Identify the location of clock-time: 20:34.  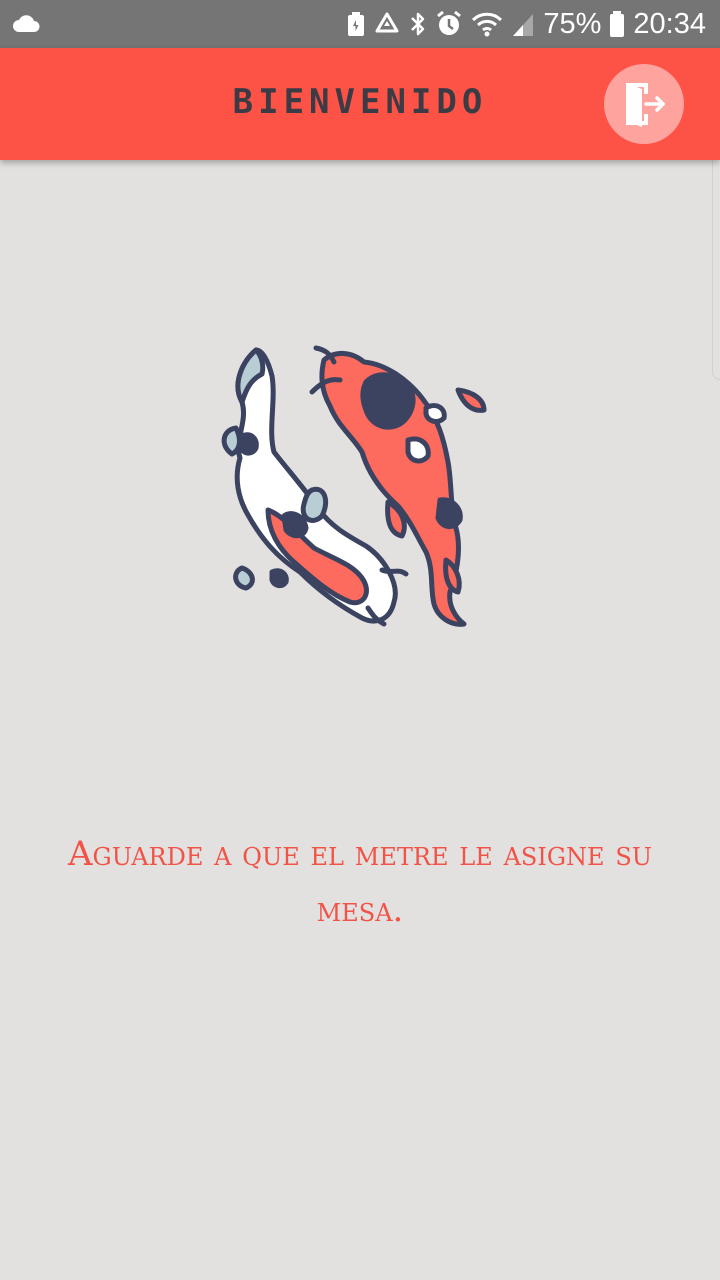
(669, 23).